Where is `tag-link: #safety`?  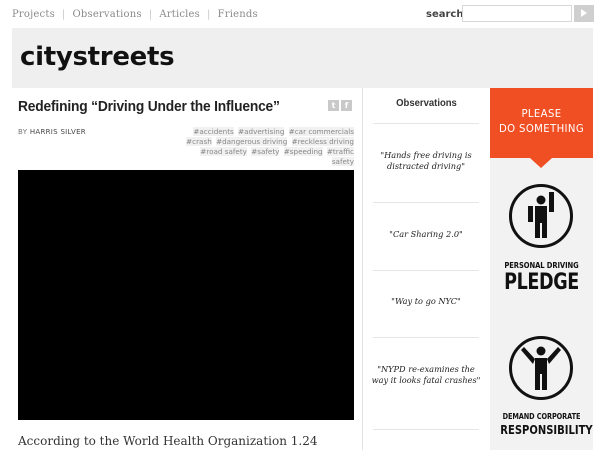
tag-link: #safety is located at coordinates (265, 151).